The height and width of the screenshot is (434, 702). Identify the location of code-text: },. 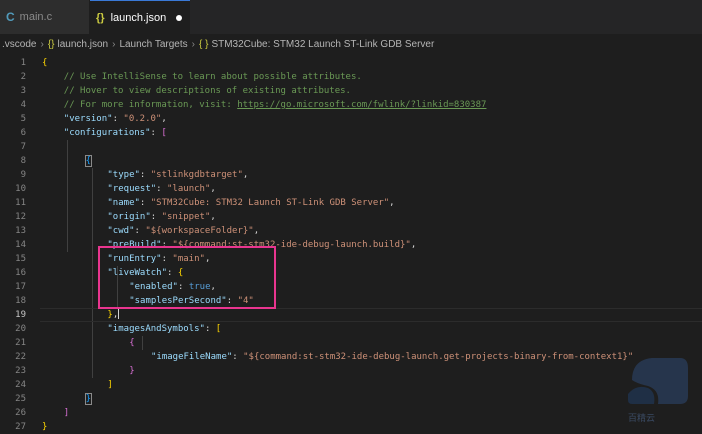
(113, 315).